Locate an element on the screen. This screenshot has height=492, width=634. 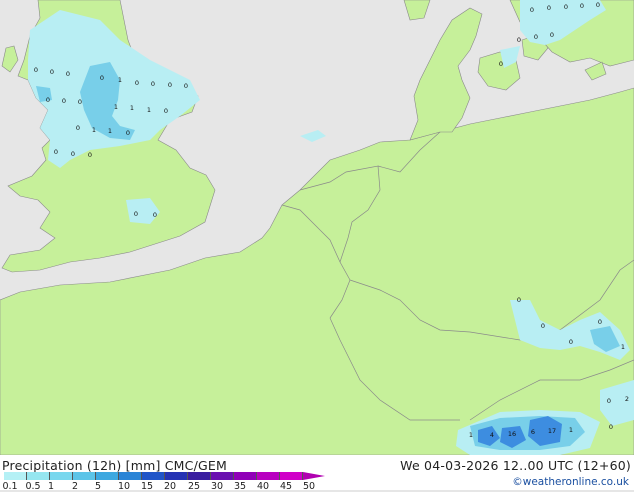
map-title: Precipitation (12h) [mm] CMC/GEM is located at coordinates (114, 465).